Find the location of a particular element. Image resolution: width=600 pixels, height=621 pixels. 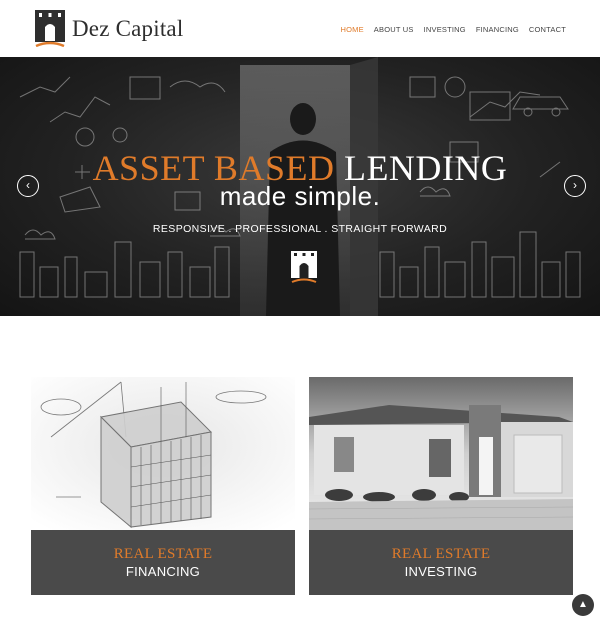

slider-next-button: › is located at coordinates (575, 186).